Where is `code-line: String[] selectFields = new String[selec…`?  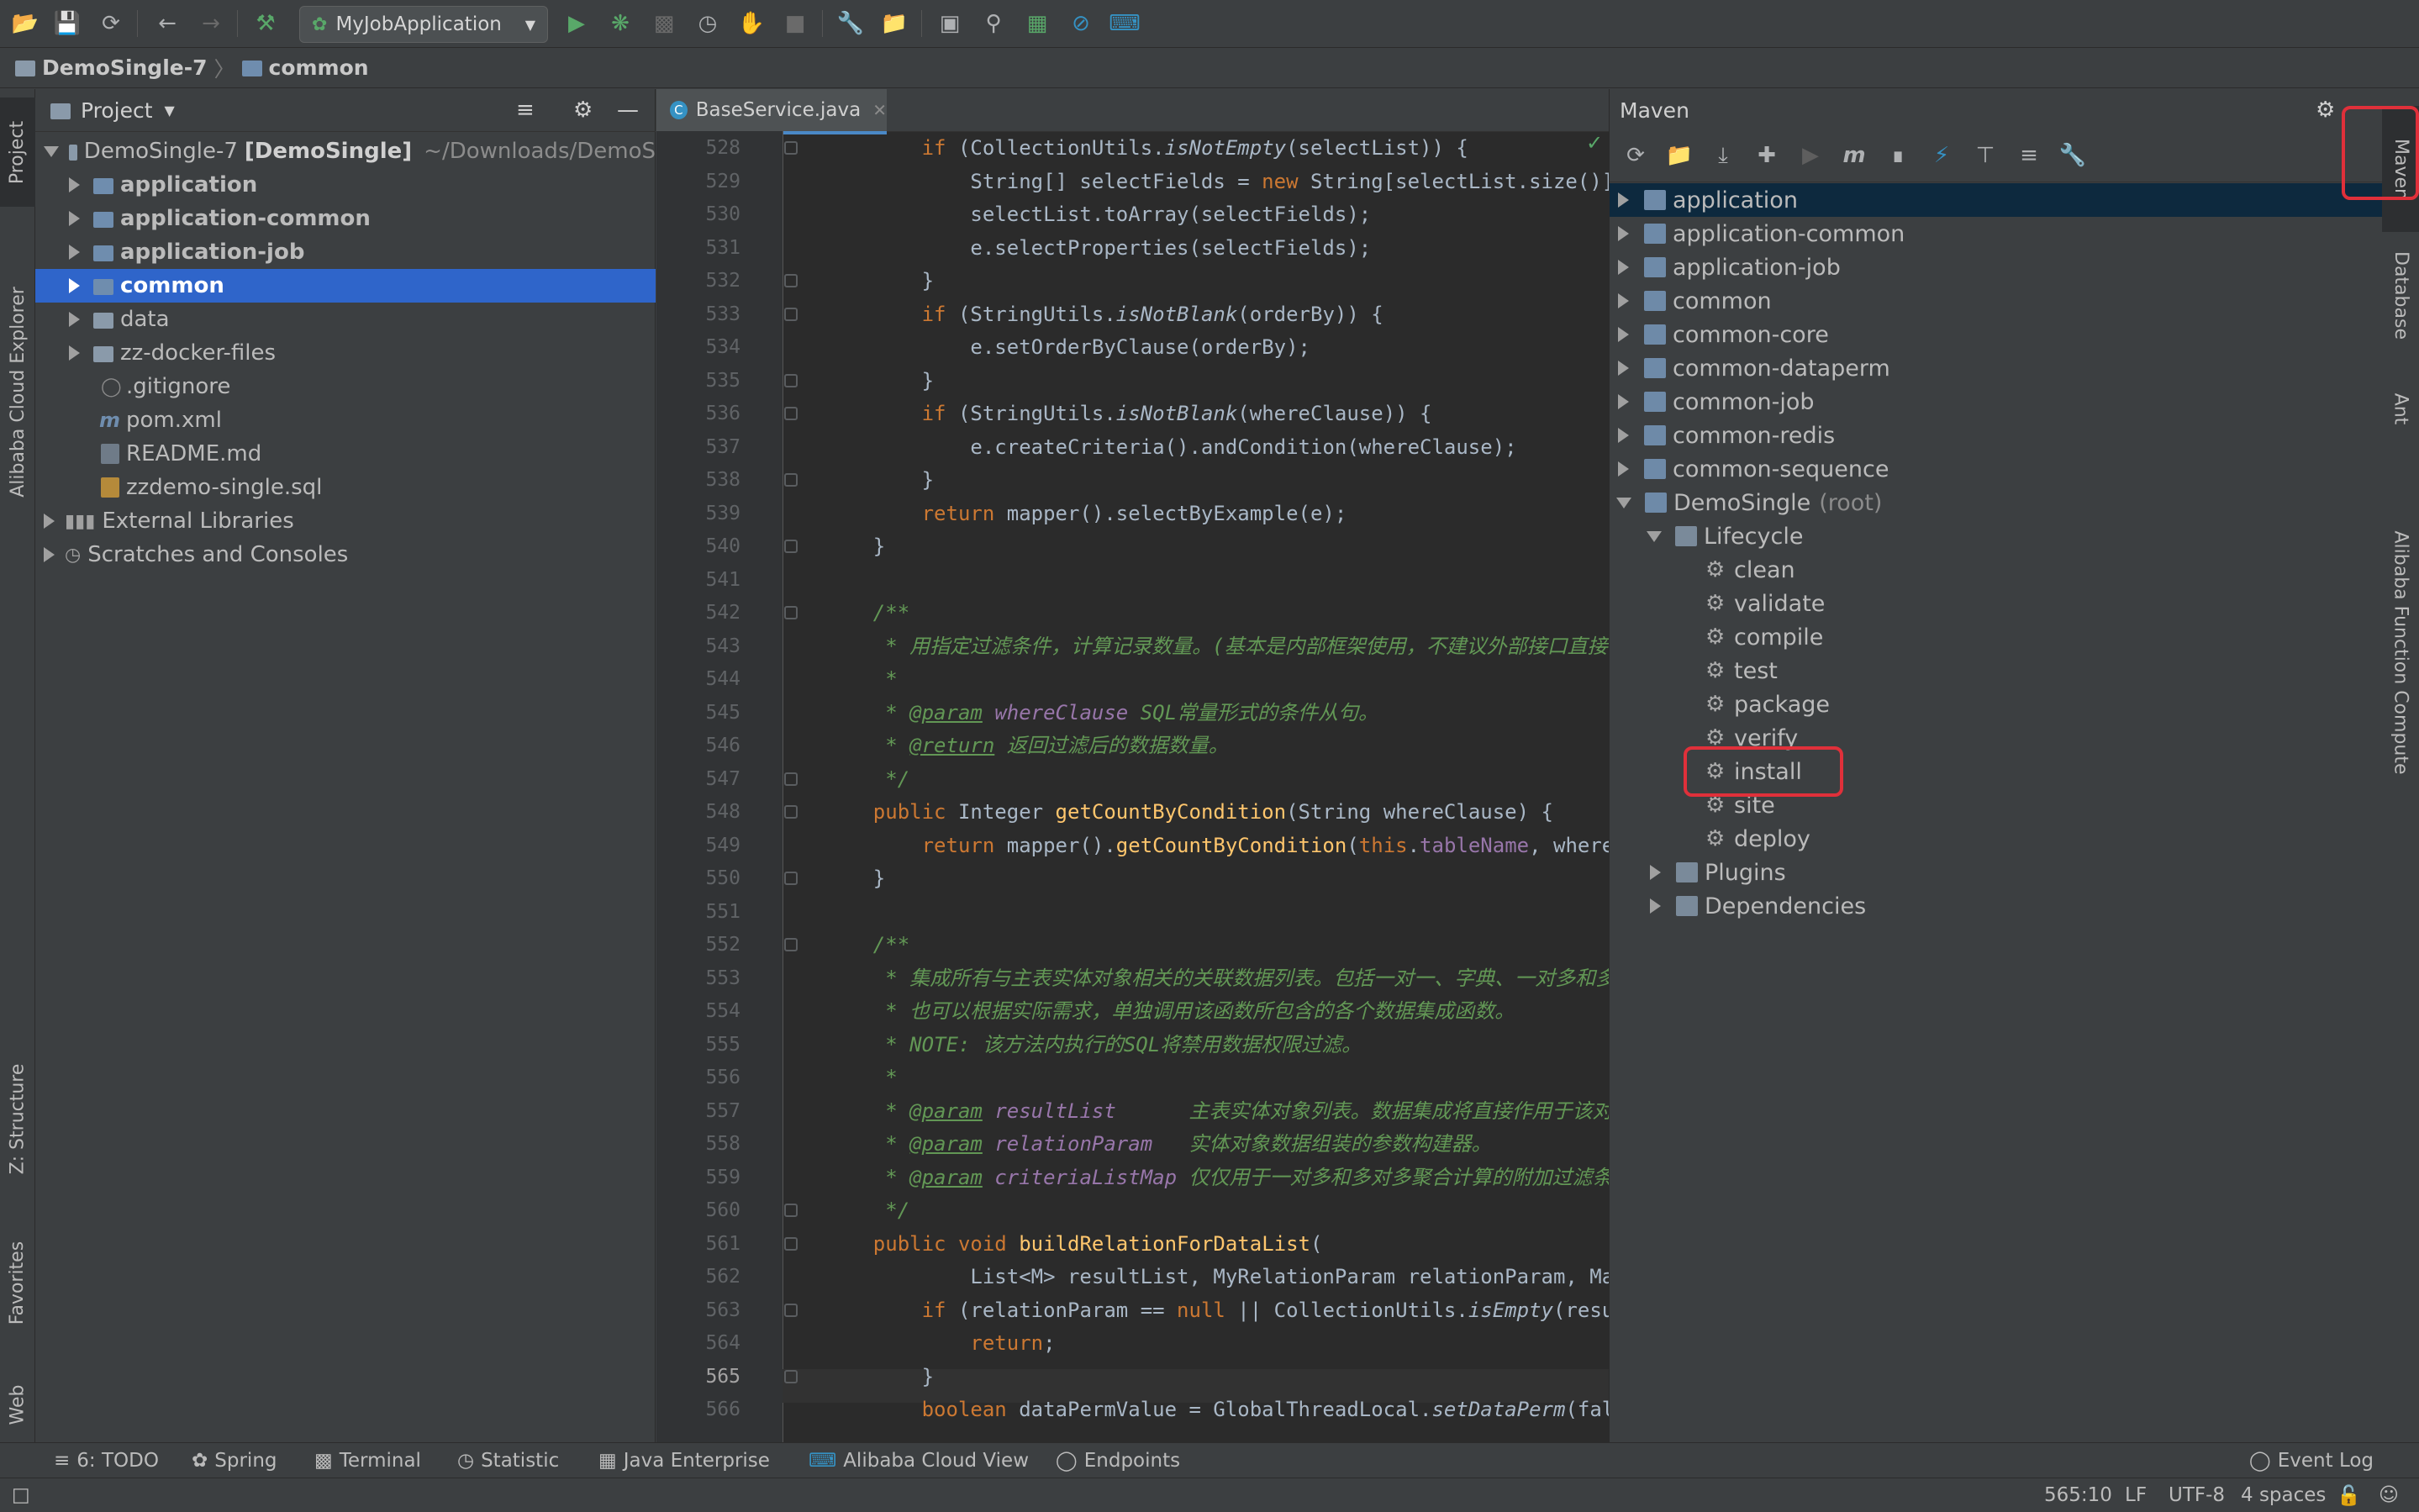
code-line: String[] selectFields = new String[selec… is located at coordinates (1225, 182).